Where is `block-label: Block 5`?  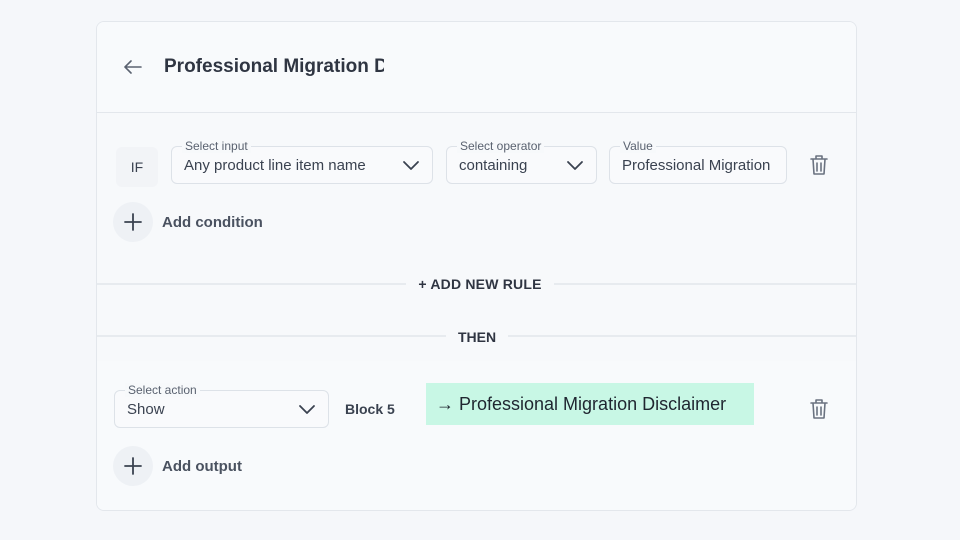 block-label: Block 5 is located at coordinates (370, 409).